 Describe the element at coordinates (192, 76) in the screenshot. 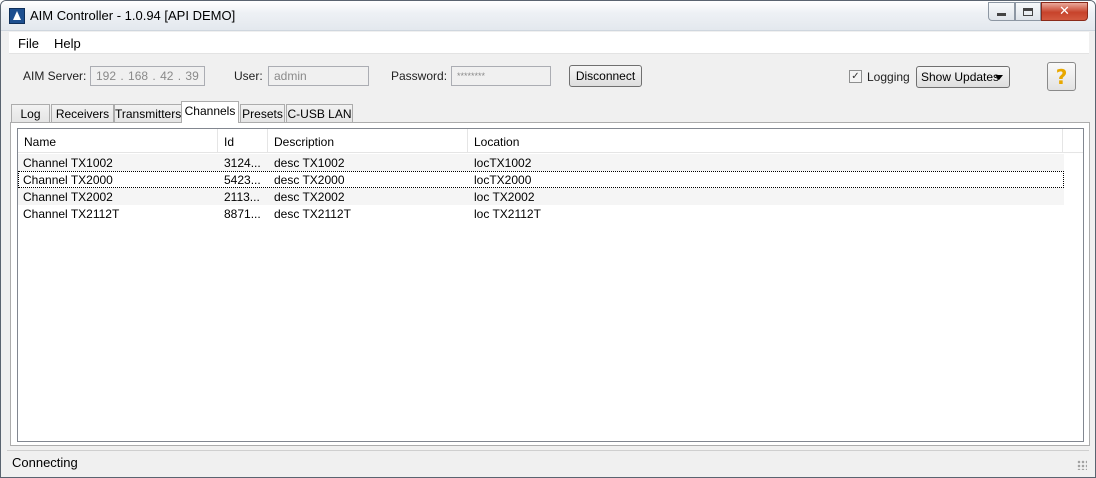

I see `ip-octet: 39` at that location.